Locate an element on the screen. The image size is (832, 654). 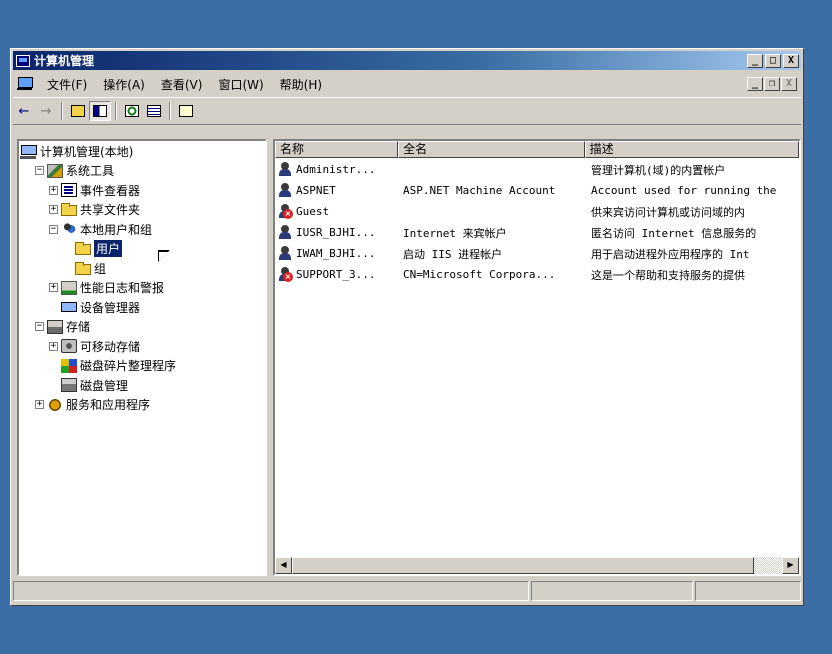
tree-item: 组 is located at coordinates (84, 268).